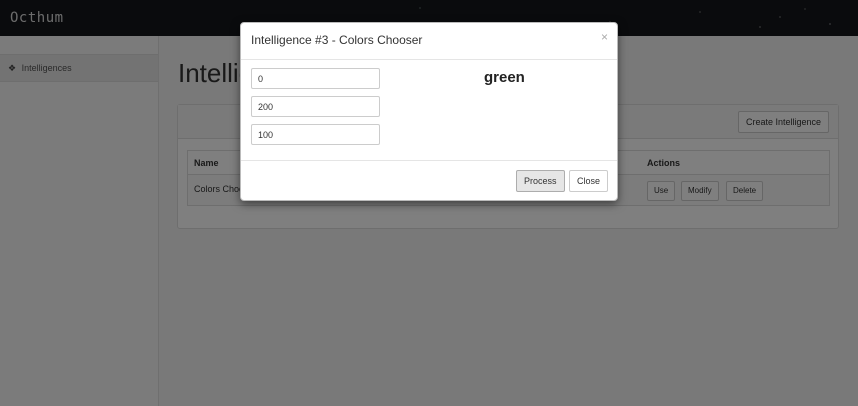  What do you see at coordinates (315, 106) in the screenshot?
I see `green-value-input` at bounding box center [315, 106].